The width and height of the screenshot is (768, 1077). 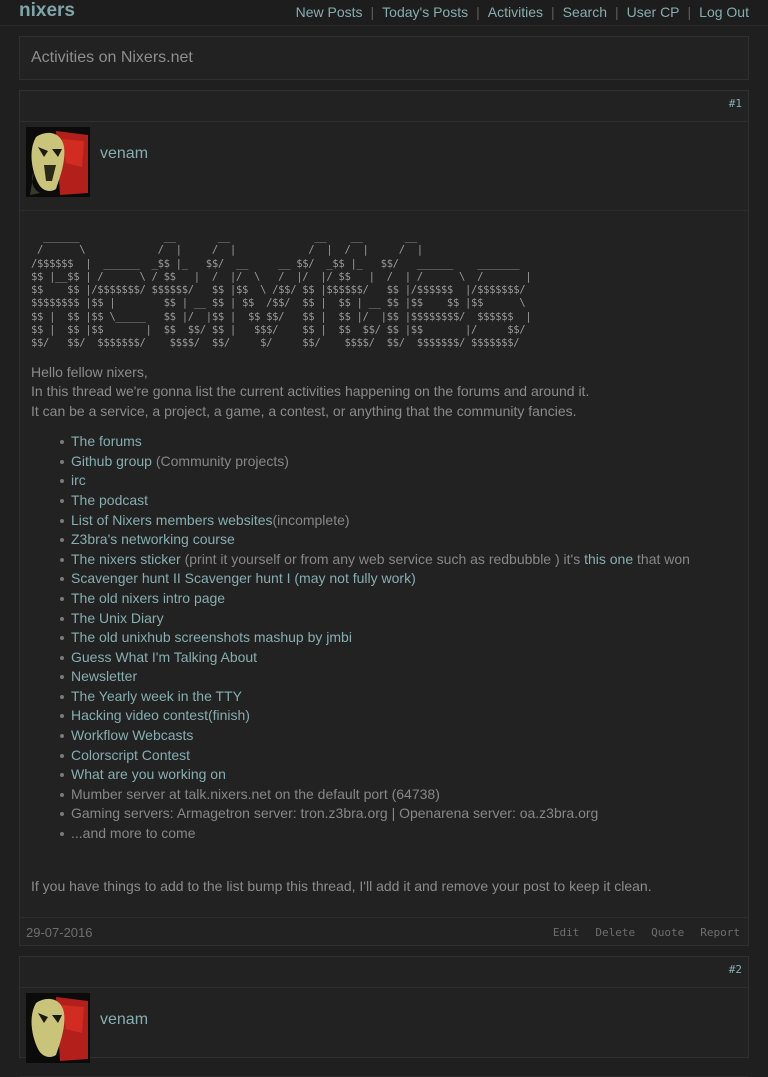 I want to click on activity-link: Hacking video contest(finish), so click(x=160, y=715).